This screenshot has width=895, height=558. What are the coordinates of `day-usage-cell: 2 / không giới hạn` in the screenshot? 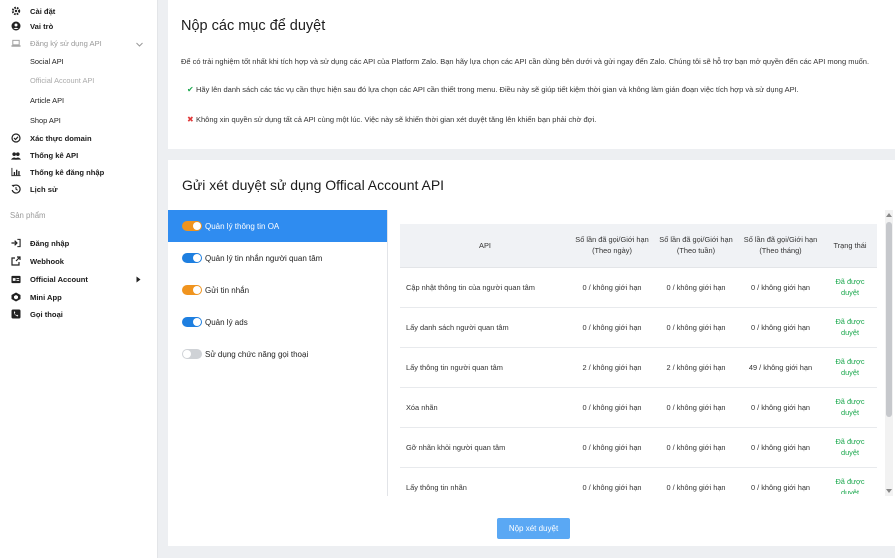 It's located at (612, 367).